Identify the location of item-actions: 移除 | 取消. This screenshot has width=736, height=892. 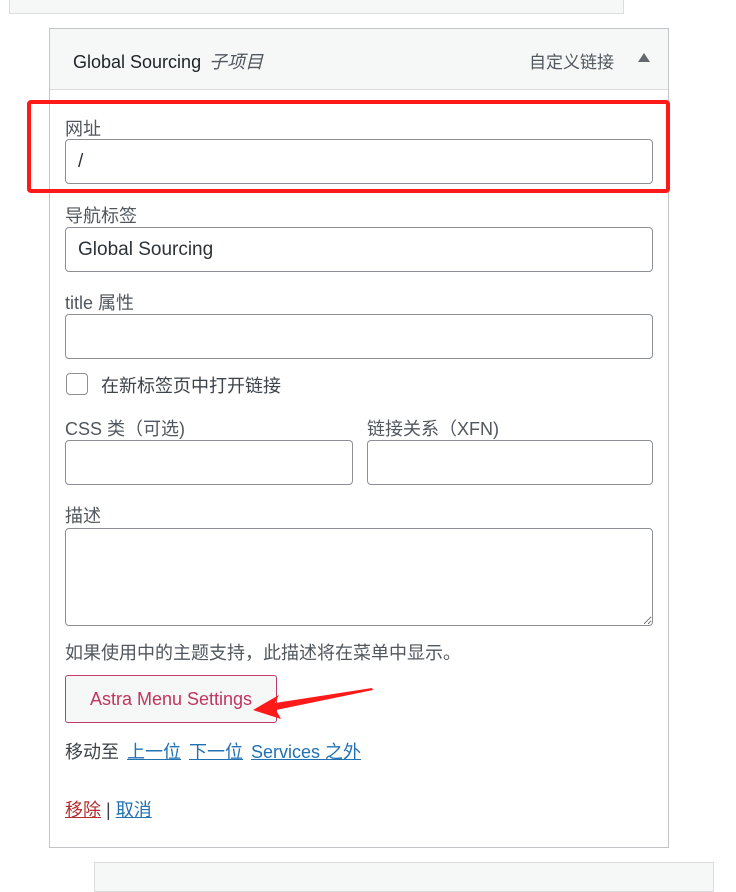
(108, 809).